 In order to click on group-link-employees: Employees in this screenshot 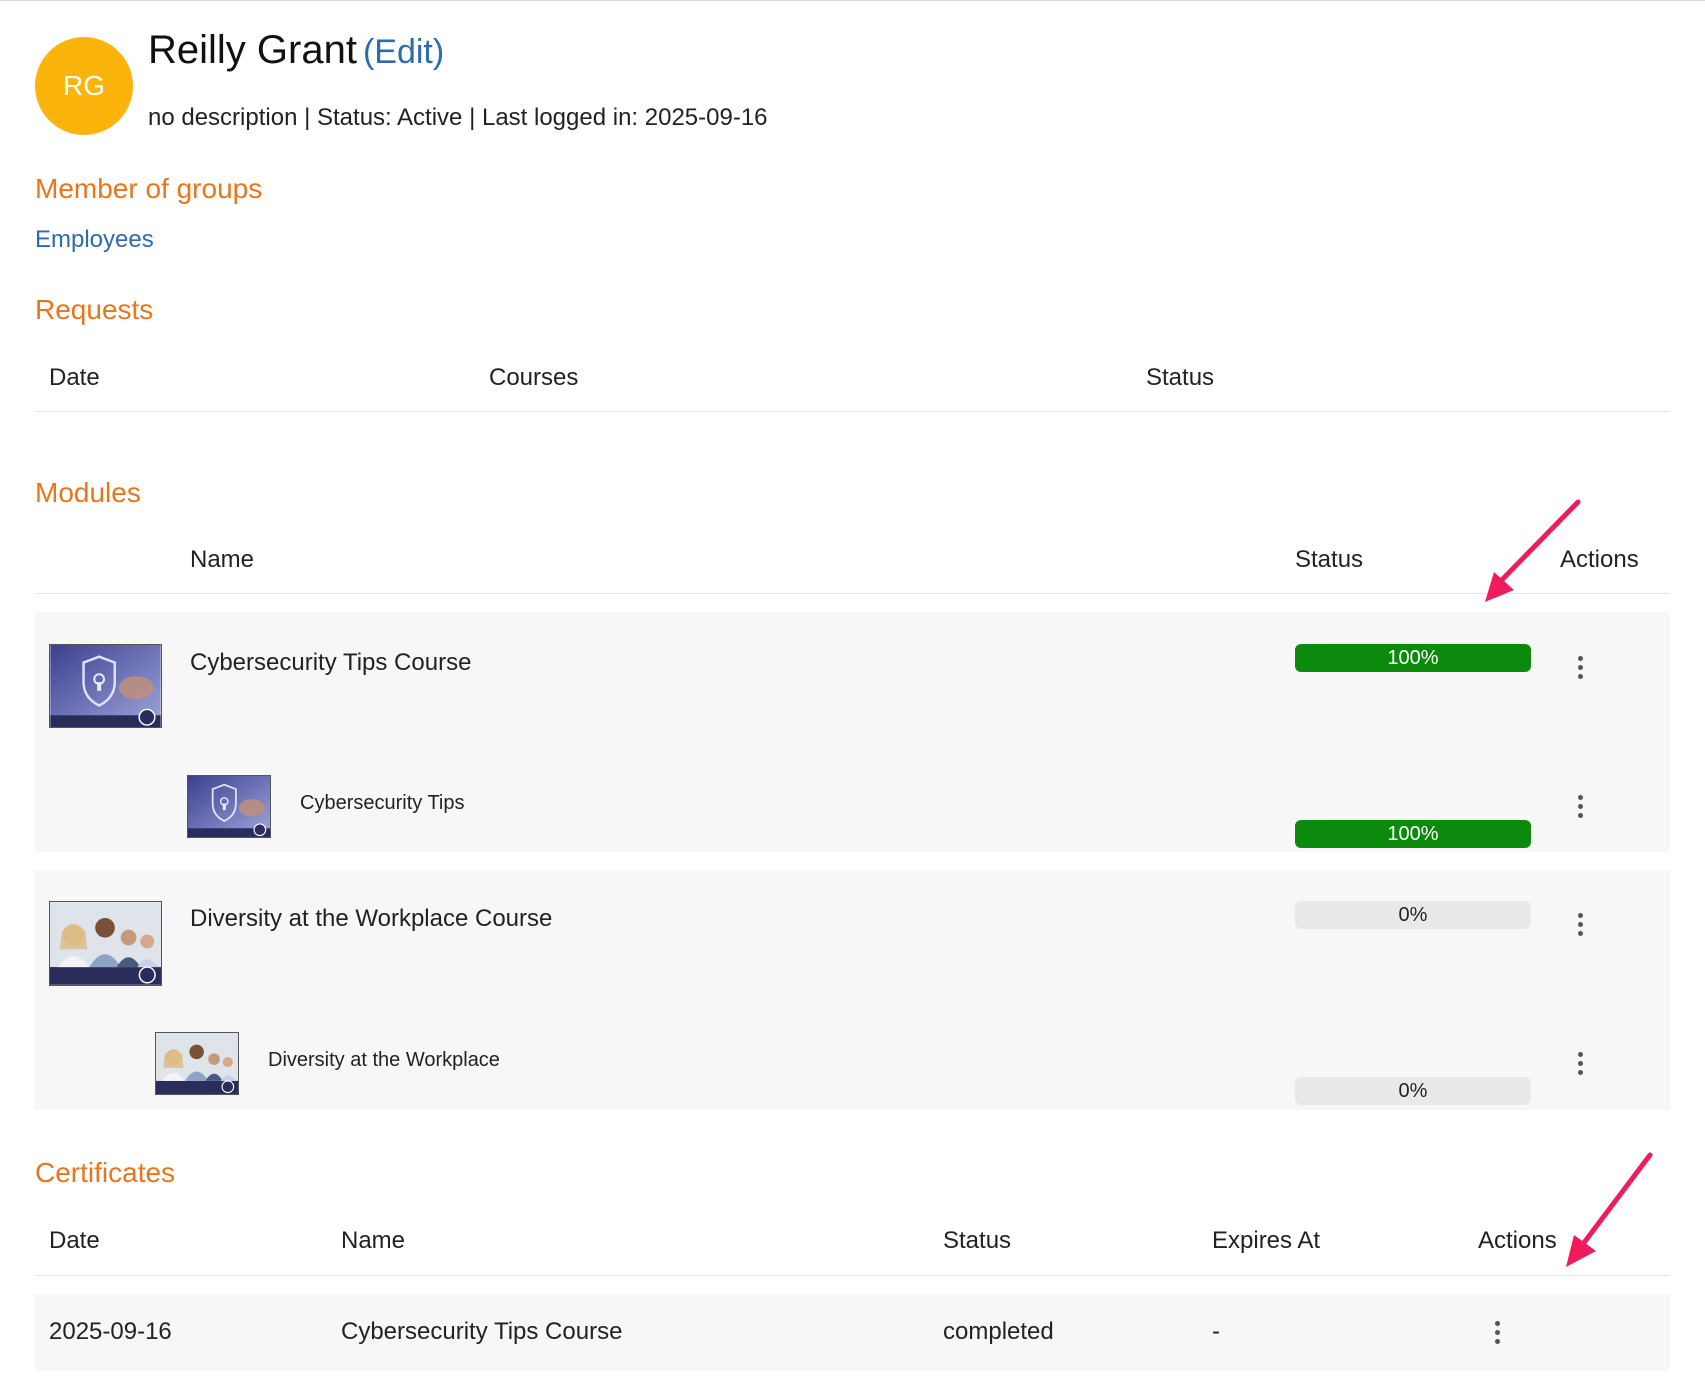, I will do `click(94, 240)`.